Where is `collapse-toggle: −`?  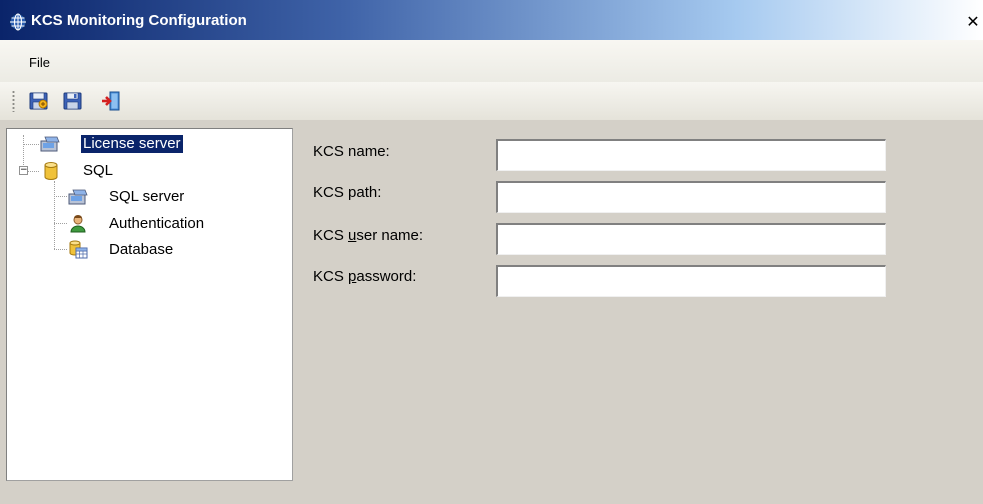 collapse-toggle: − is located at coordinates (23, 170).